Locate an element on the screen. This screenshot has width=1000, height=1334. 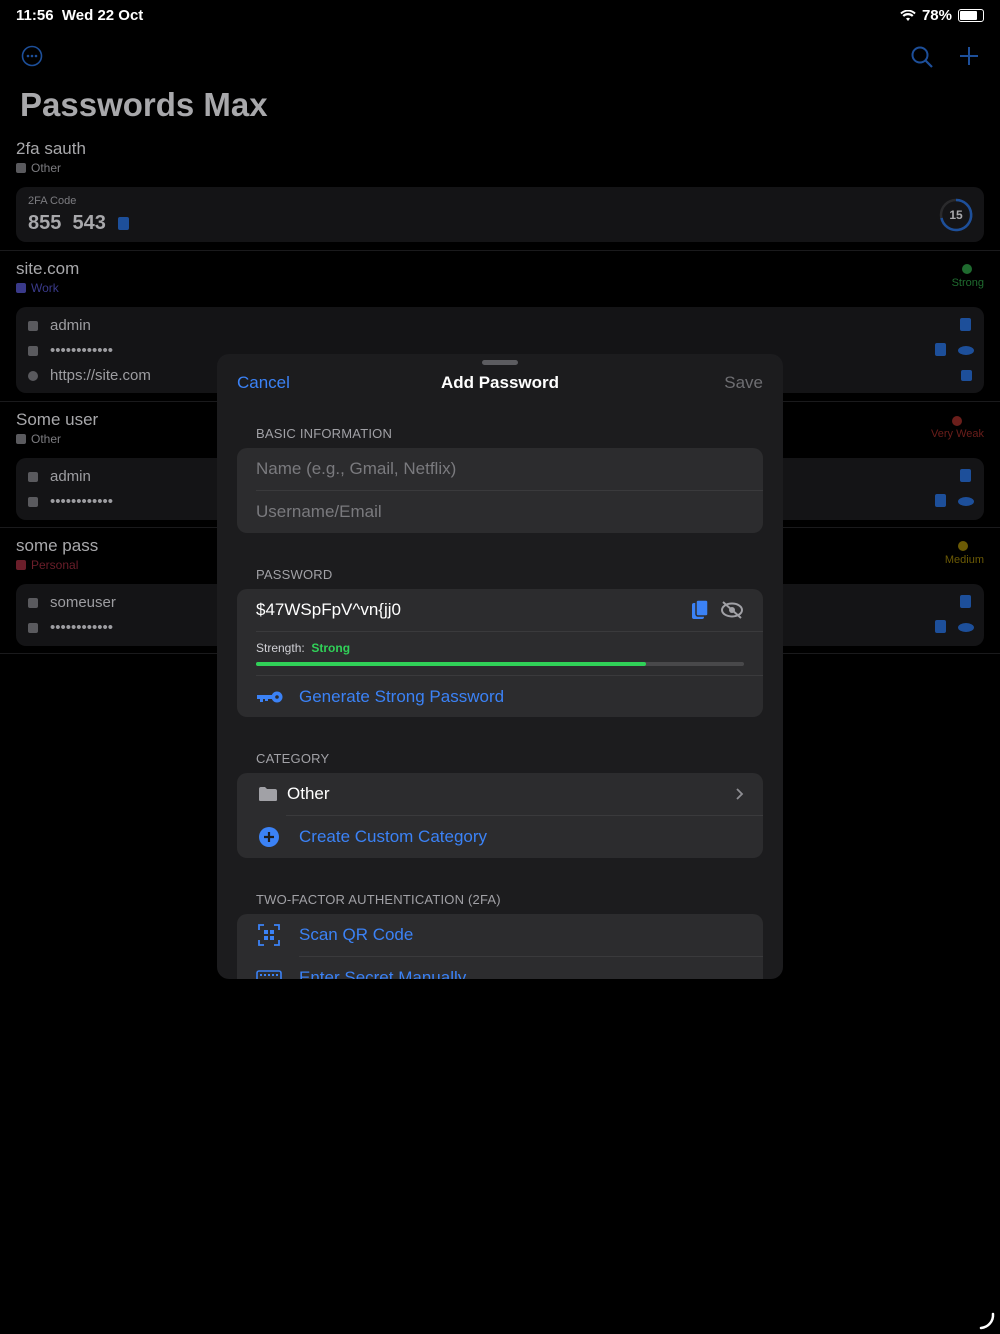
entry-title: Some user is located at coordinates (57, 420).